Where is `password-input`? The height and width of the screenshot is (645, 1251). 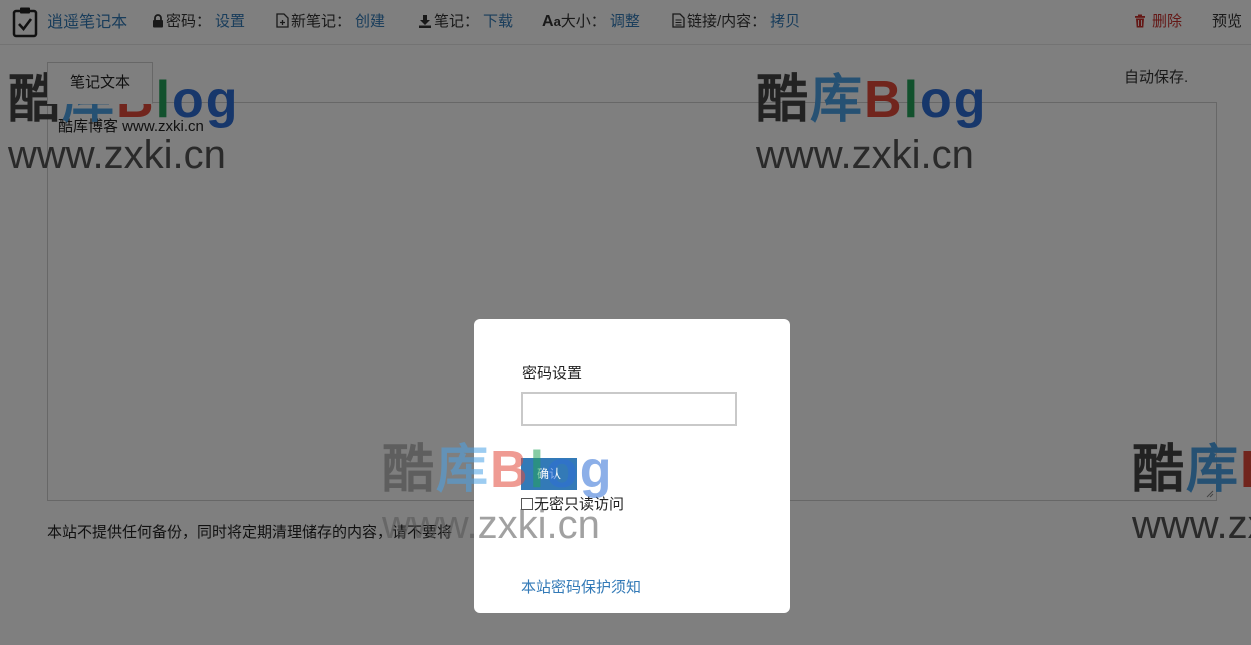 password-input is located at coordinates (629, 409).